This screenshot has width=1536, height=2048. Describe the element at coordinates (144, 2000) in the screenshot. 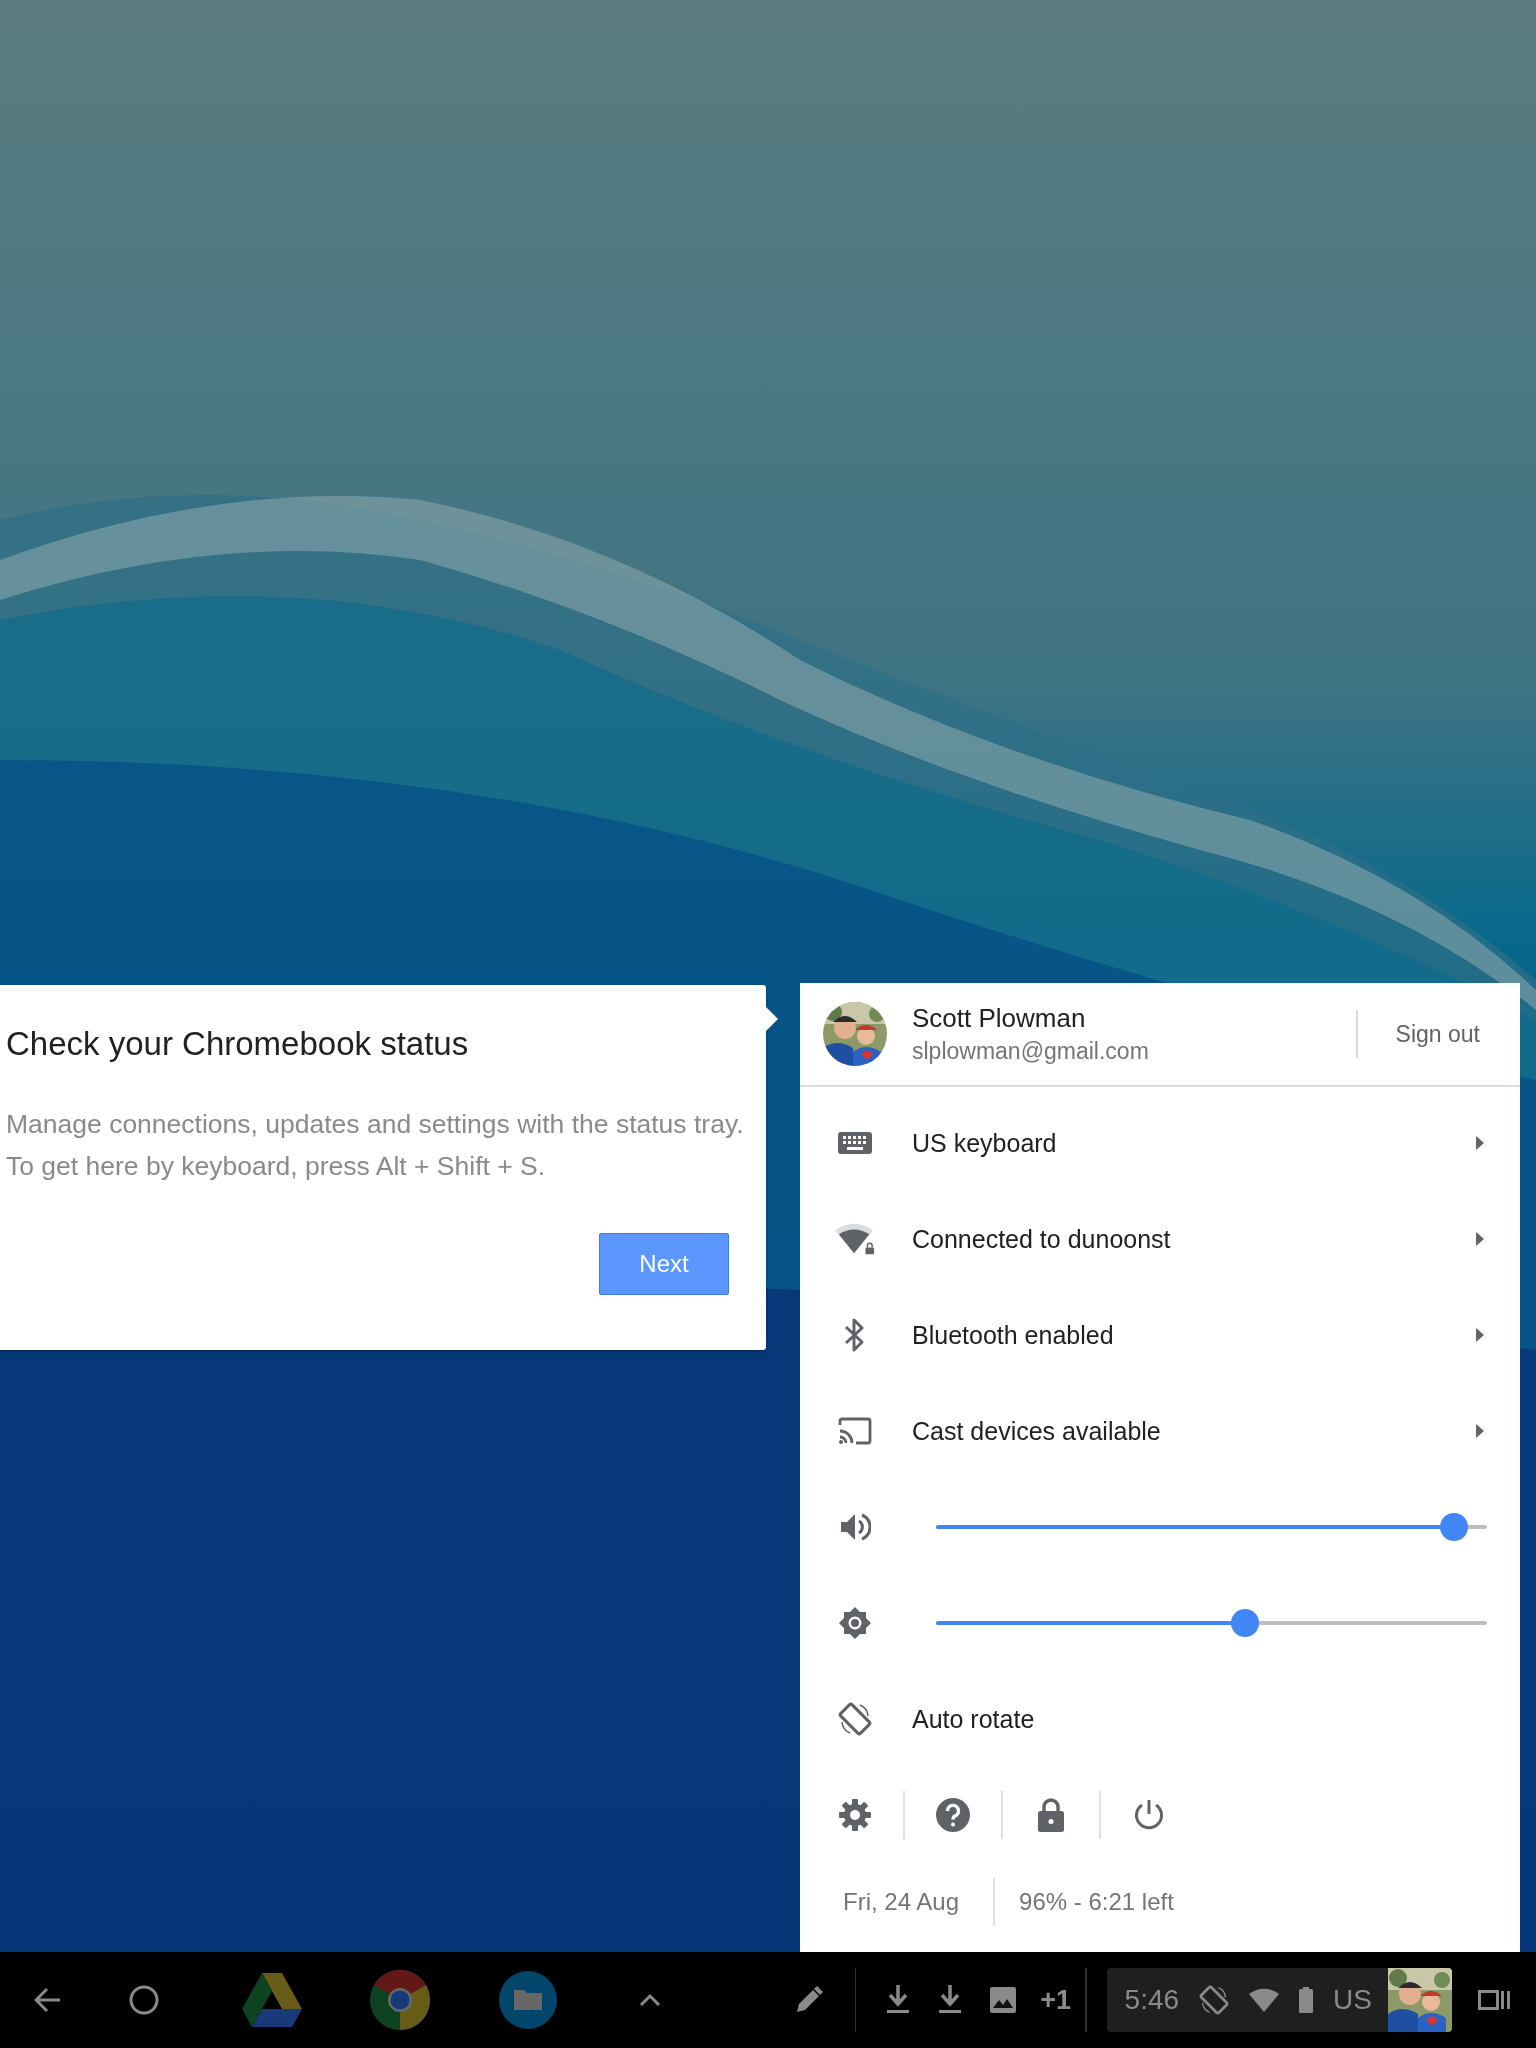

I see `circle-icon` at that location.